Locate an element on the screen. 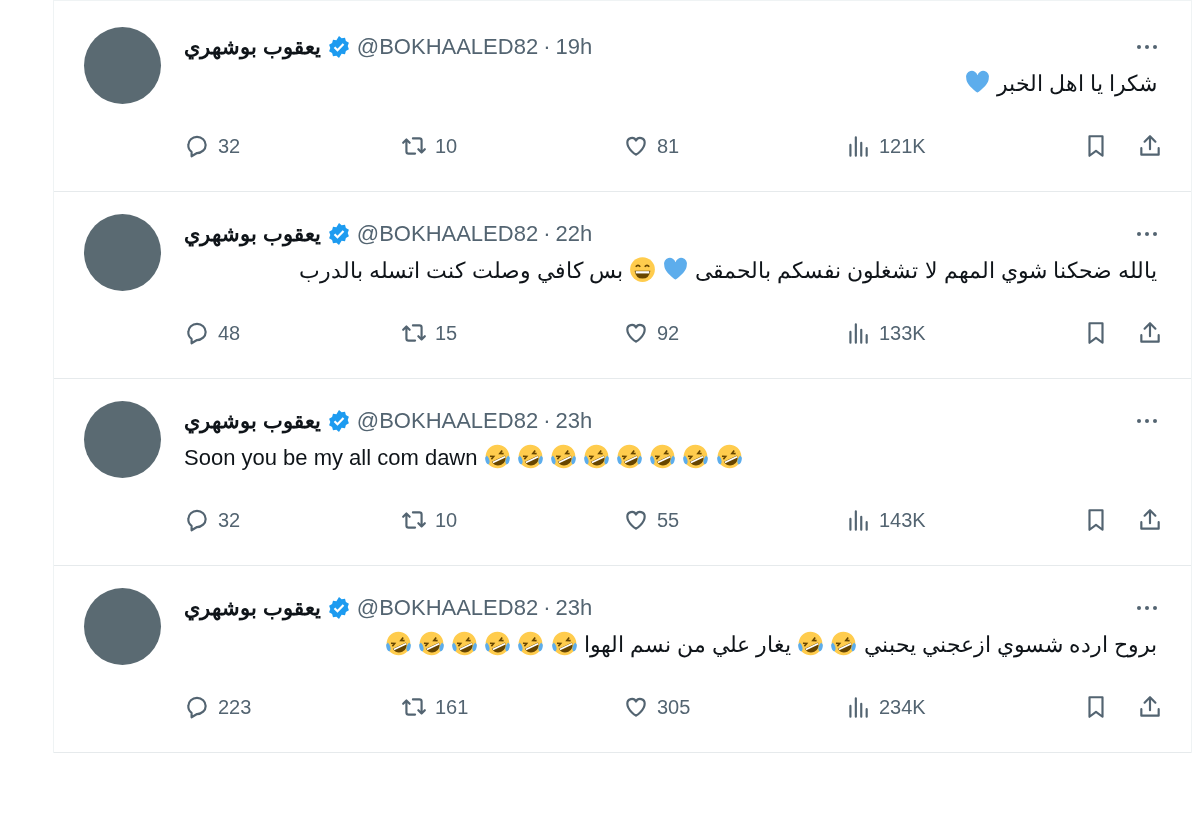 The height and width of the screenshot is (817, 1200). post-text: شكرا يا اهل الخبر is located at coordinates (1076, 83).